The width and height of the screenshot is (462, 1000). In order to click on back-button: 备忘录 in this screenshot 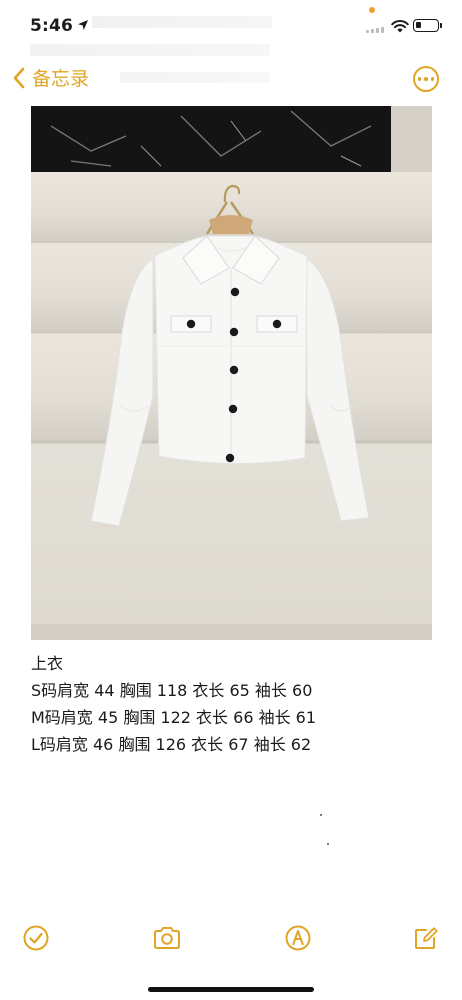, I will do `click(50, 77)`.